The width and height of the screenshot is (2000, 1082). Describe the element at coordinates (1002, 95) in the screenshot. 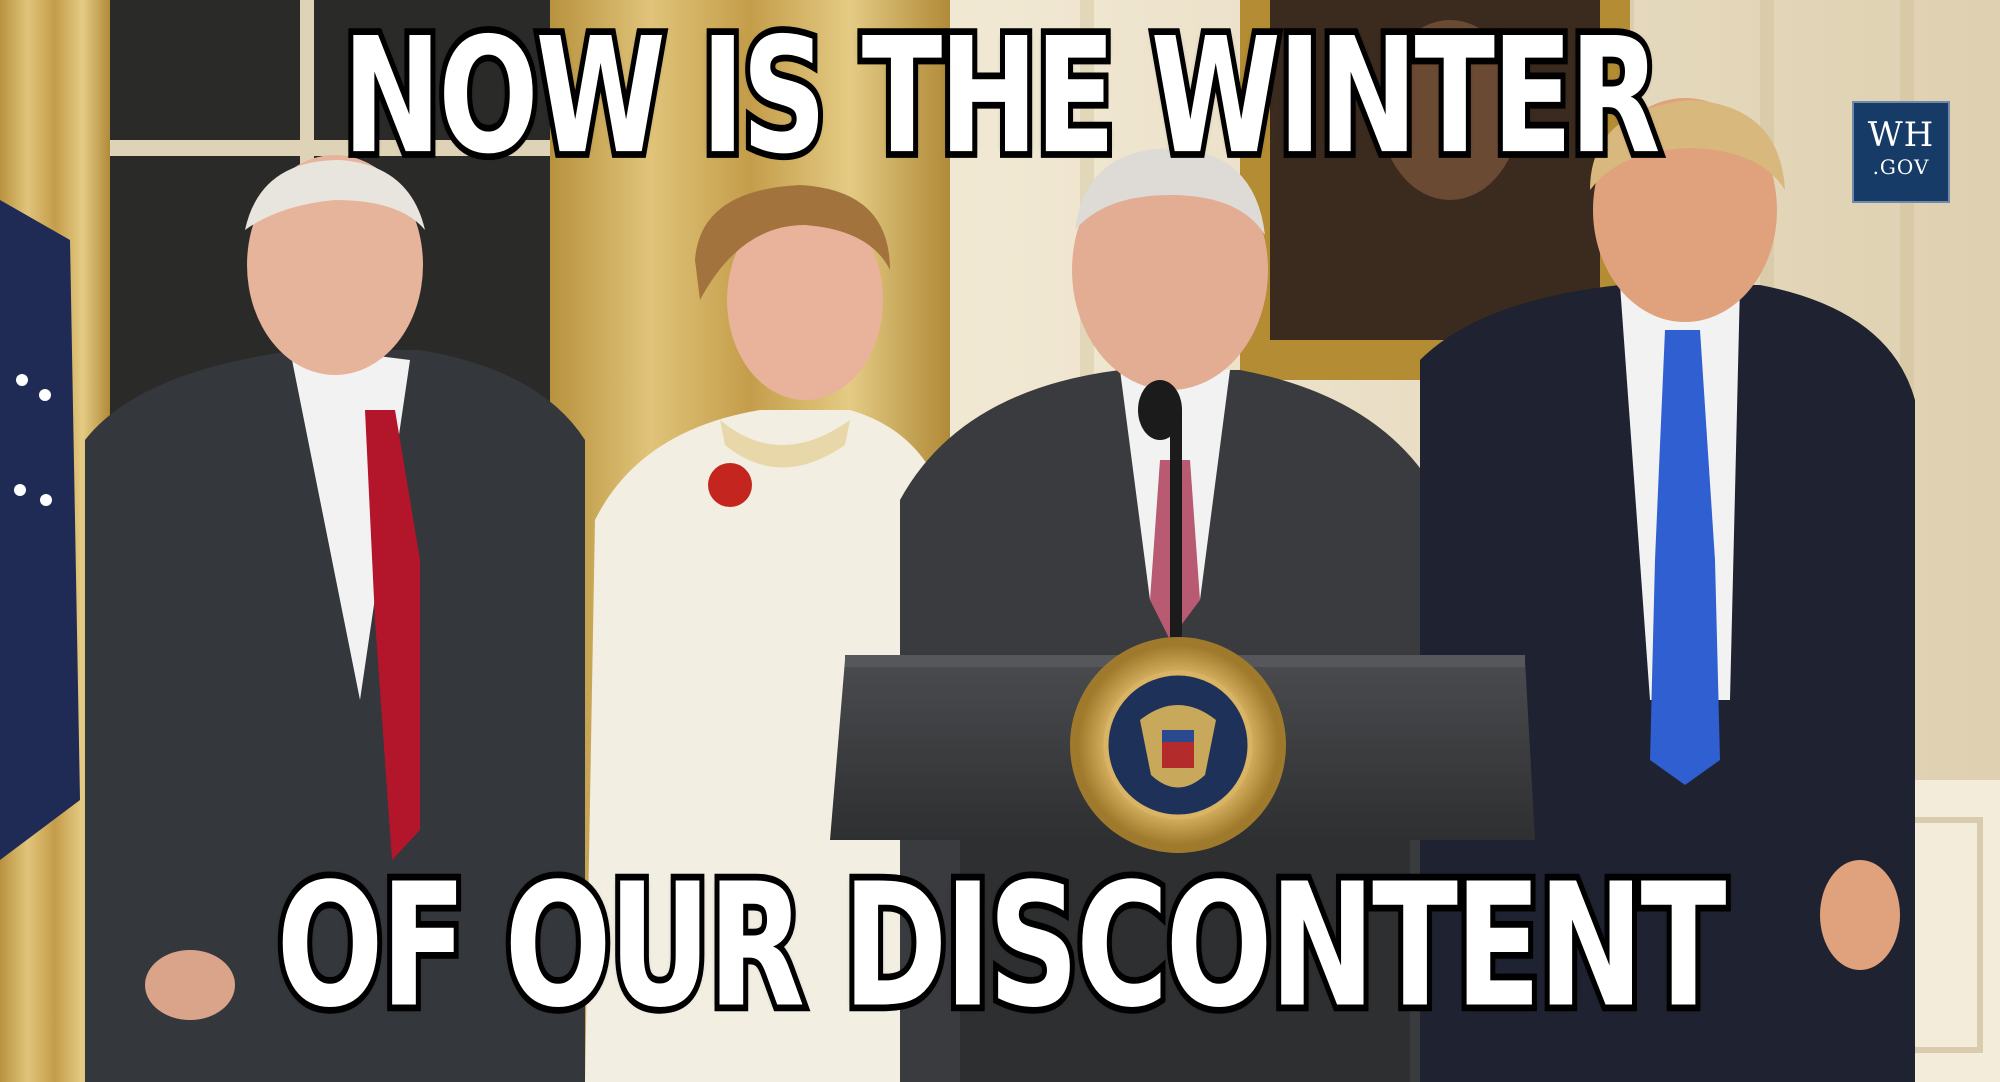

I see `meme-top-caption: NOW IS THE WINTER` at that location.